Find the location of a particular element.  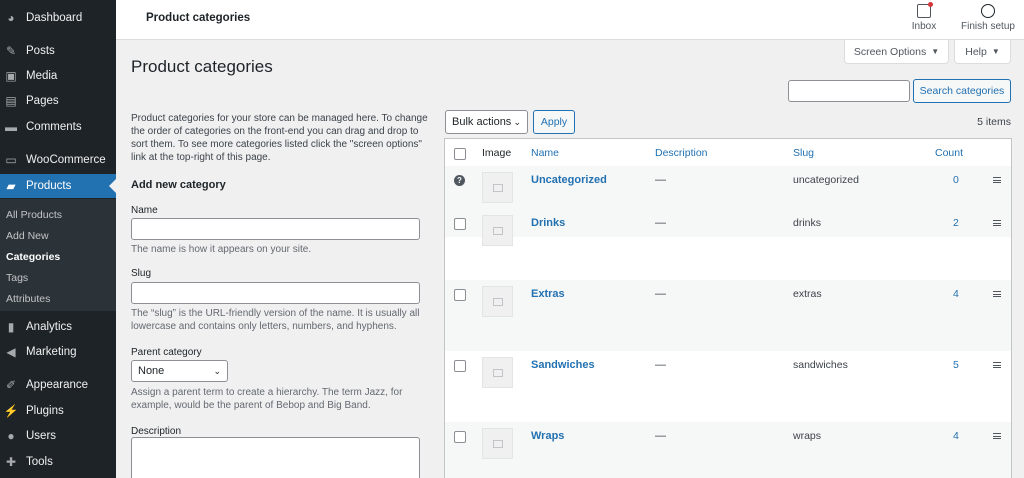

bulk-actions-select: Bulk actions ⌄ is located at coordinates (486, 122).